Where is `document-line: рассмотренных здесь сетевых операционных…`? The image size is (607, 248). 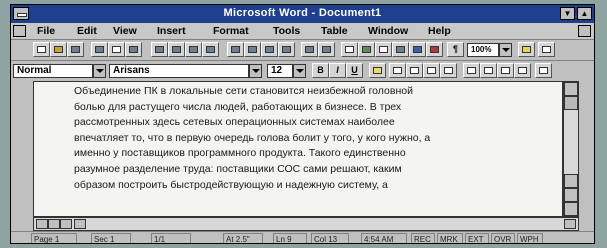
document-line: рассмотренных здесь сетевых операционных… is located at coordinates (234, 122).